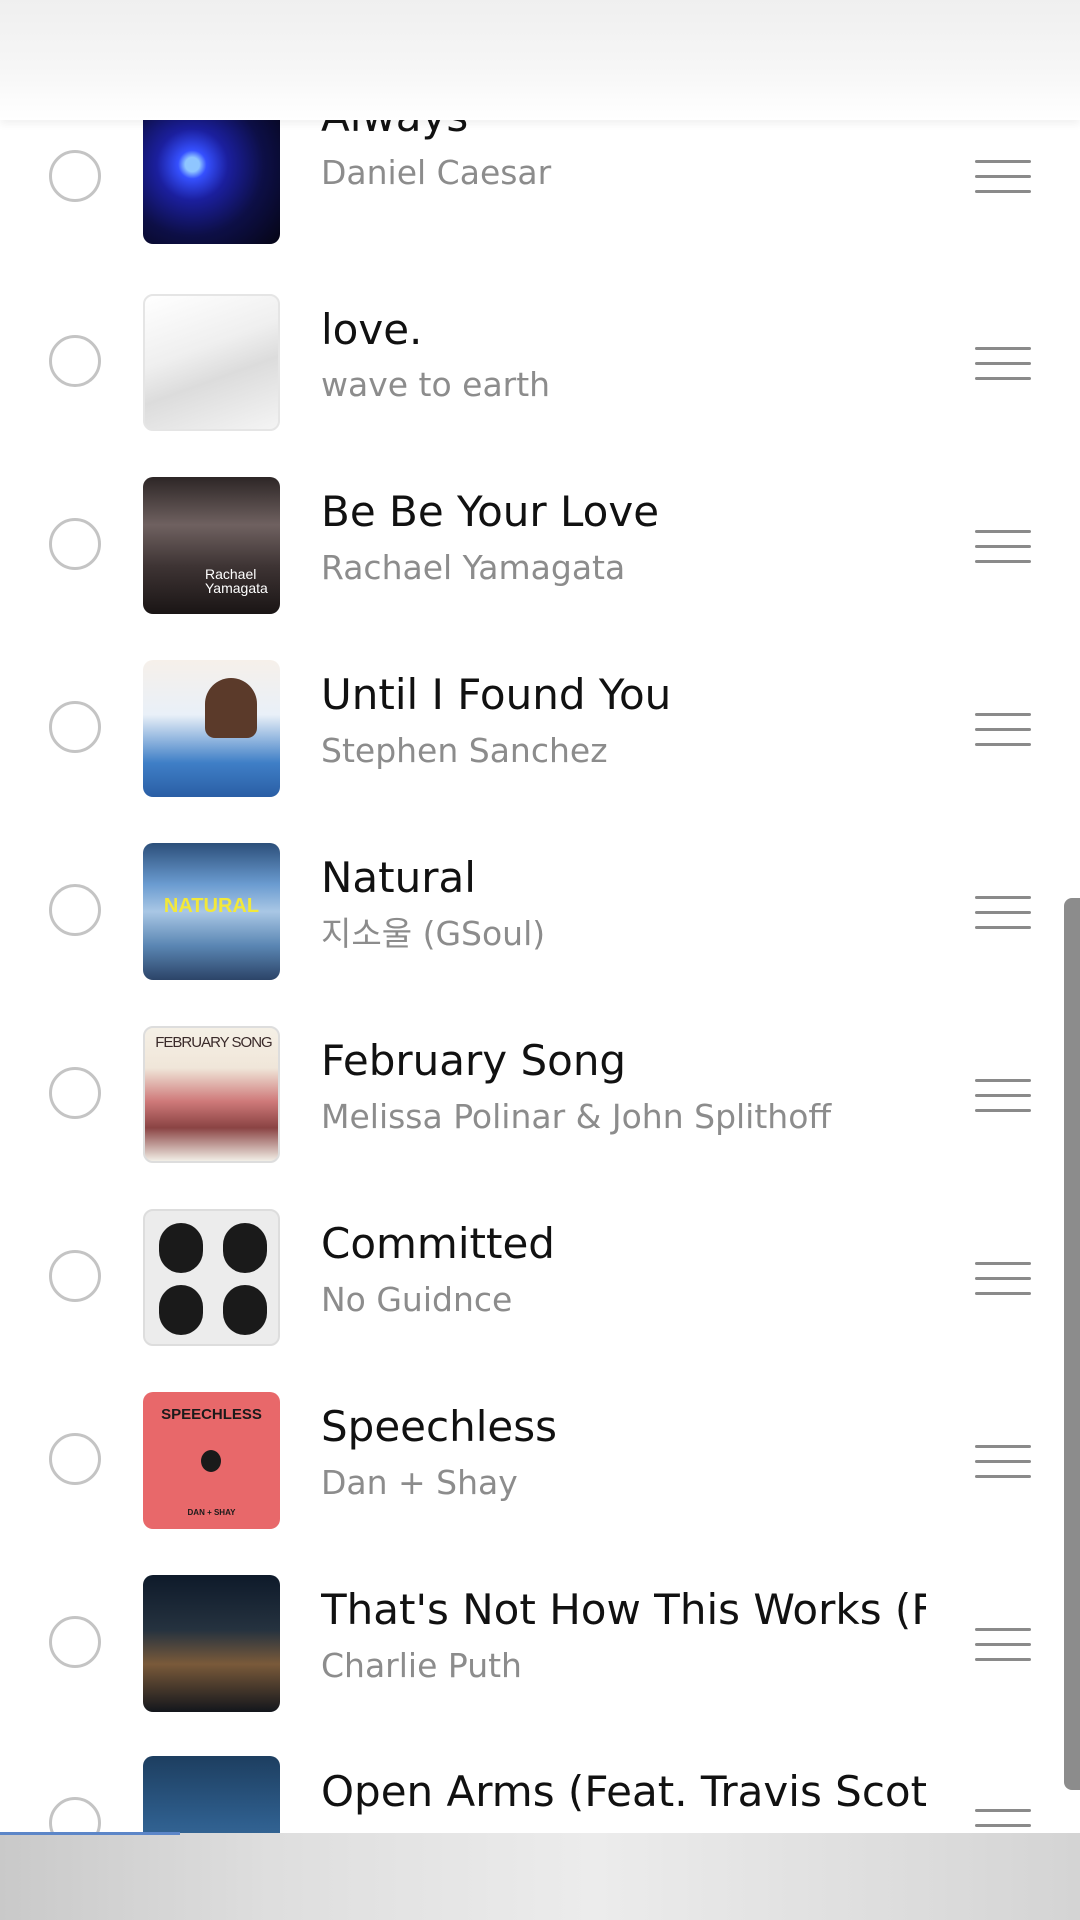 This screenshot has height=1920, width=1080. I want to click on scrollbar, so click(1072, 1344).